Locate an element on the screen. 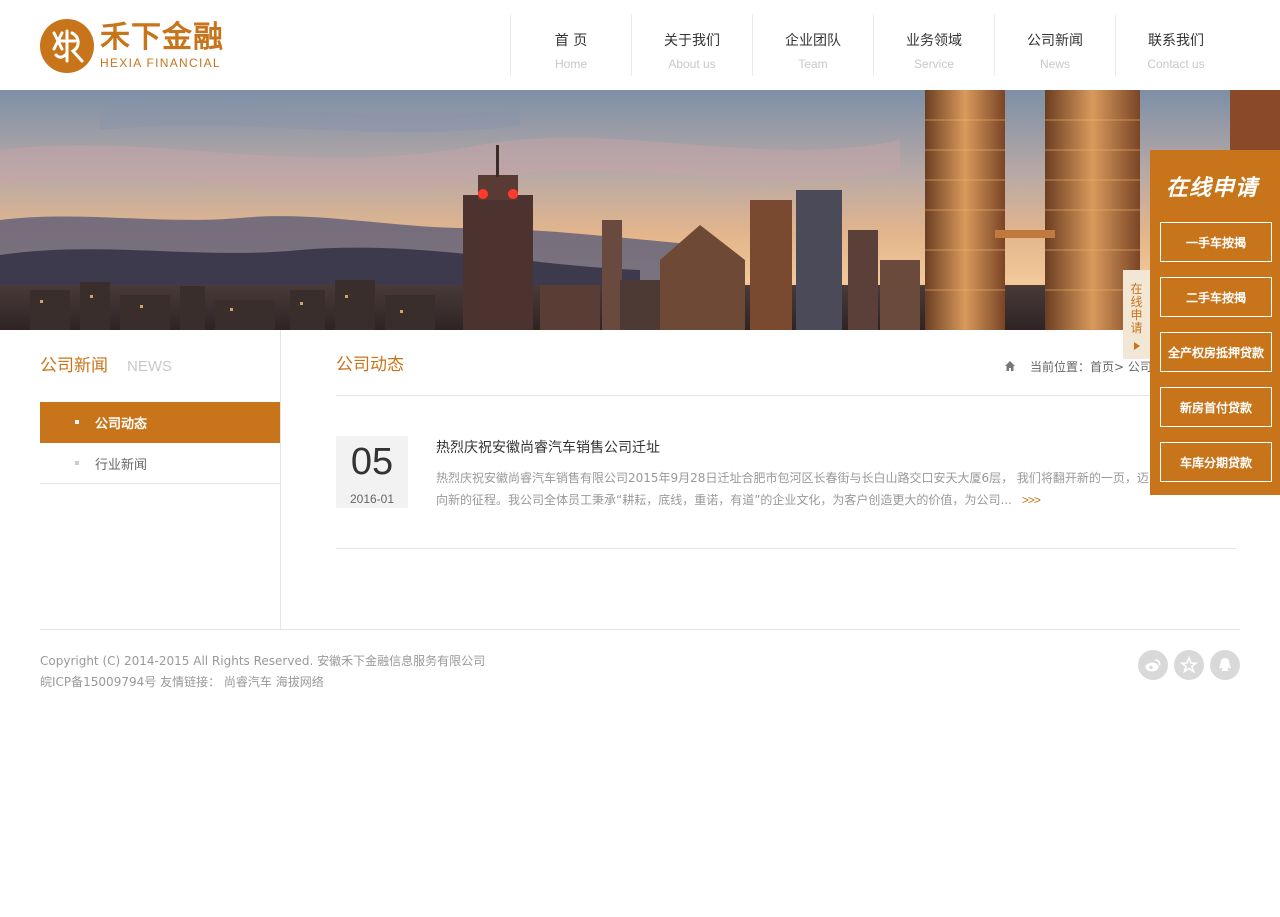 The width and height of the screenshot is (1280, 917). nav-label: 企业团队 is located at coordinates (813, 41).